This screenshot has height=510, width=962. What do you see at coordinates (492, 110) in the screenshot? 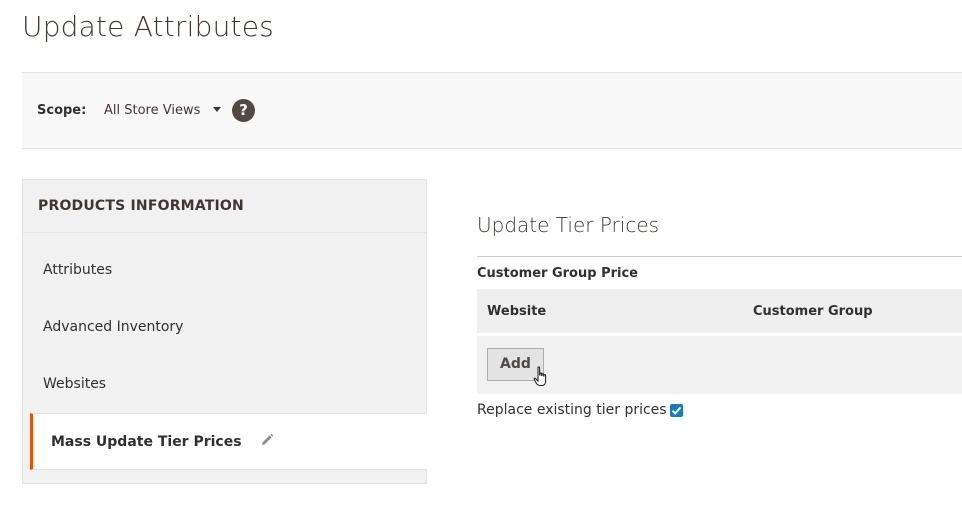
I see `scope-bar: Scope: All Store Views ?` at bounding box center [492, 110].